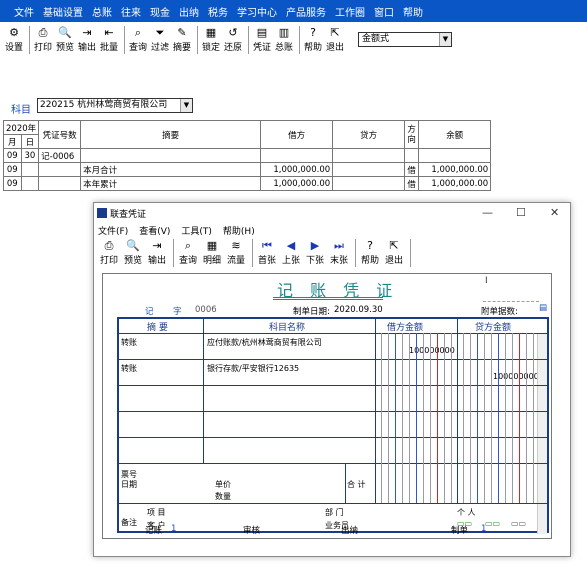 Image resolution: width=587 pixels, height=578 pixels. I want to click on minimize-icon: —, so click(487, 212).